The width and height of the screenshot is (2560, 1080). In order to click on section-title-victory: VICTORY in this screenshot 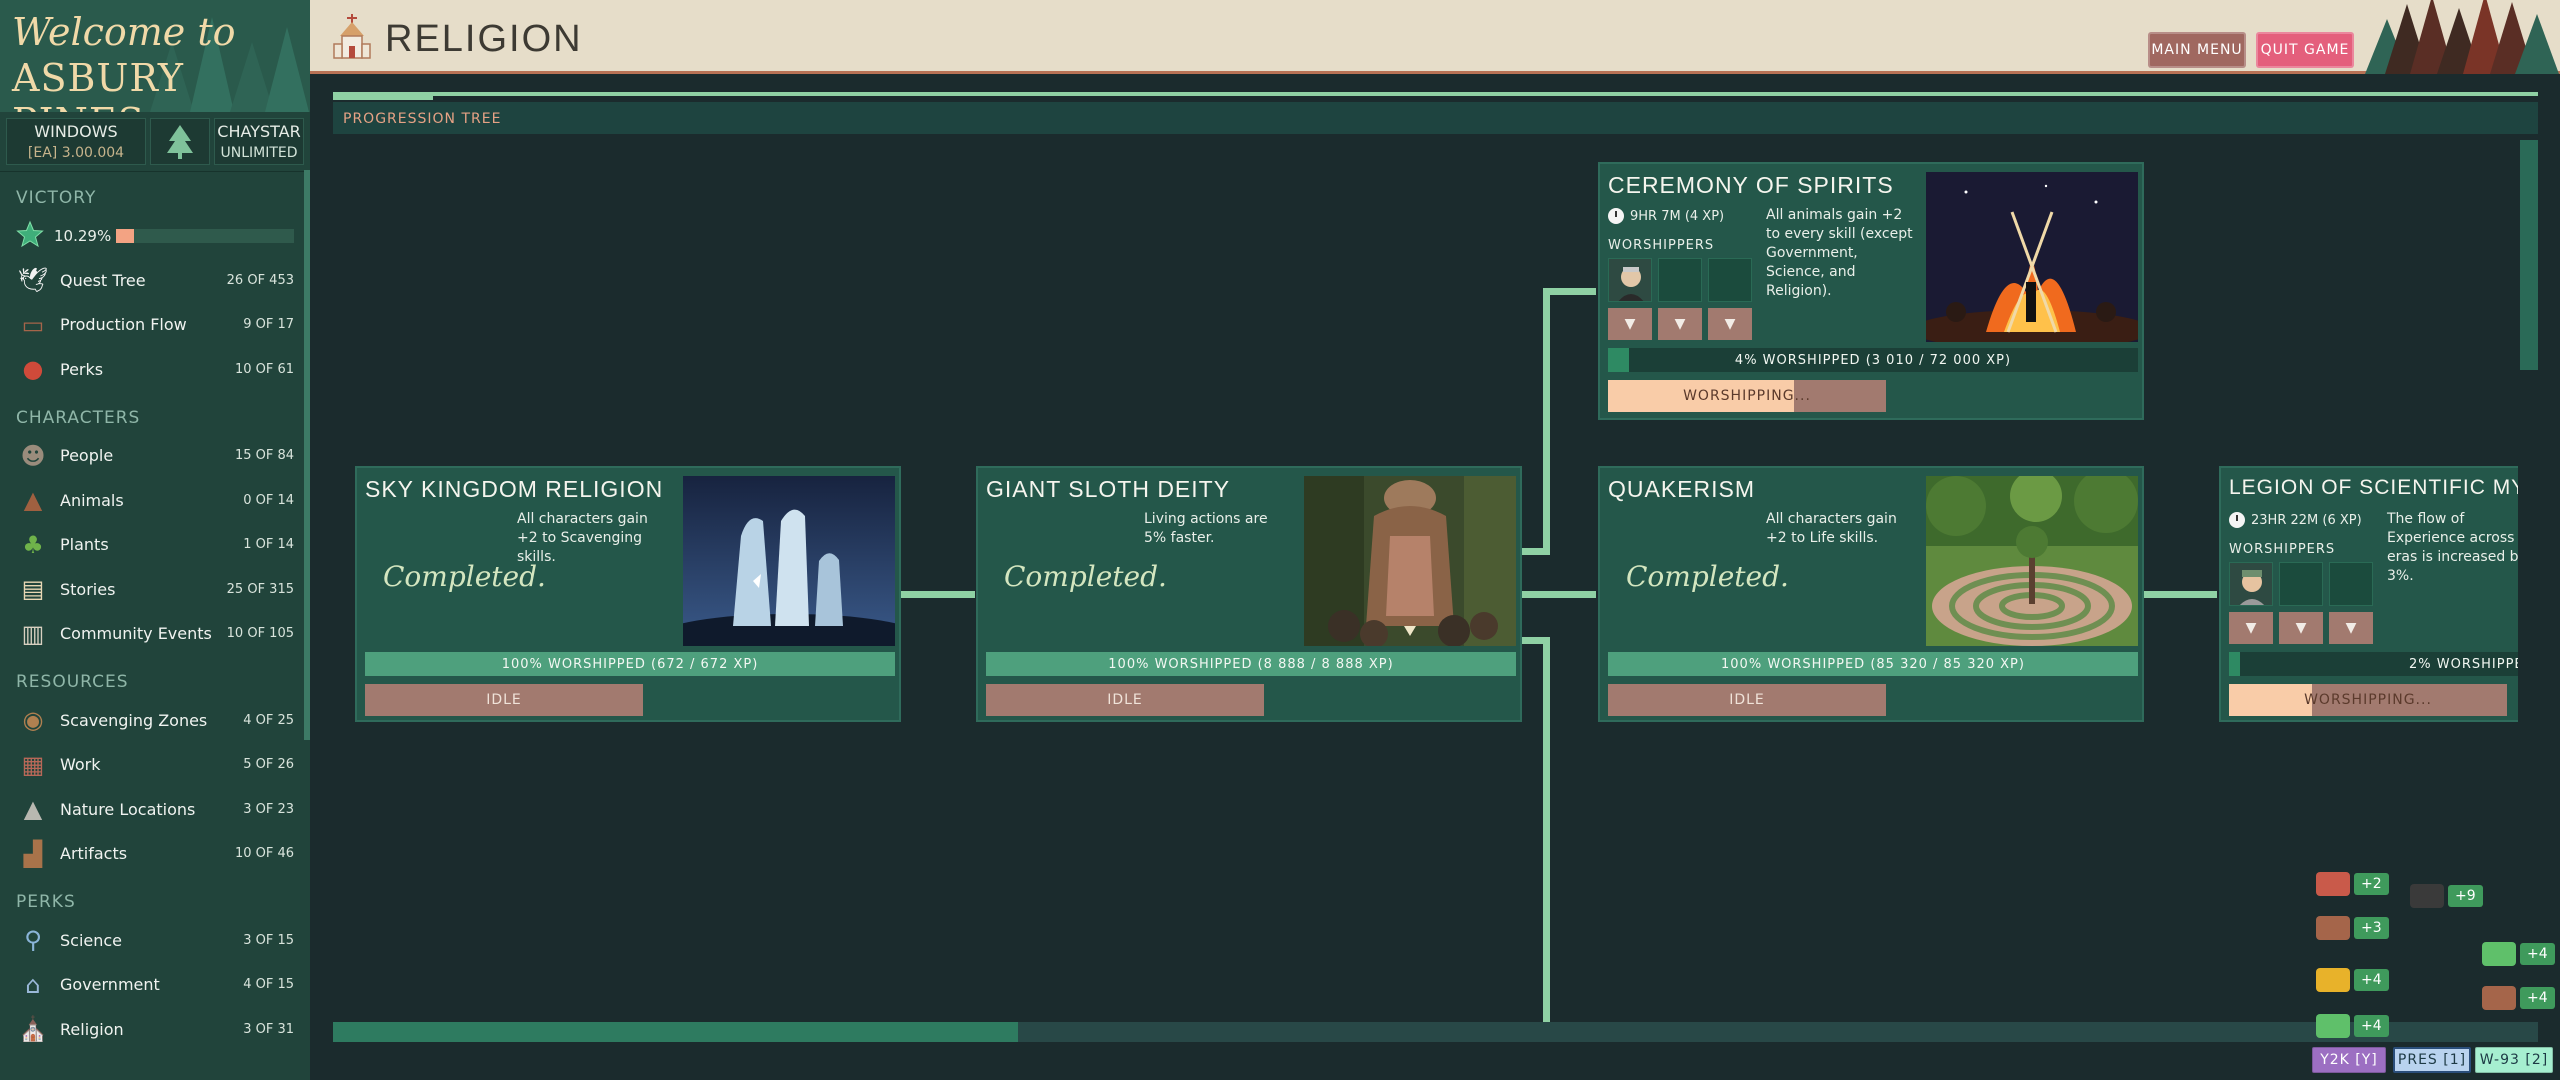, I will do `click(56, 198)`.